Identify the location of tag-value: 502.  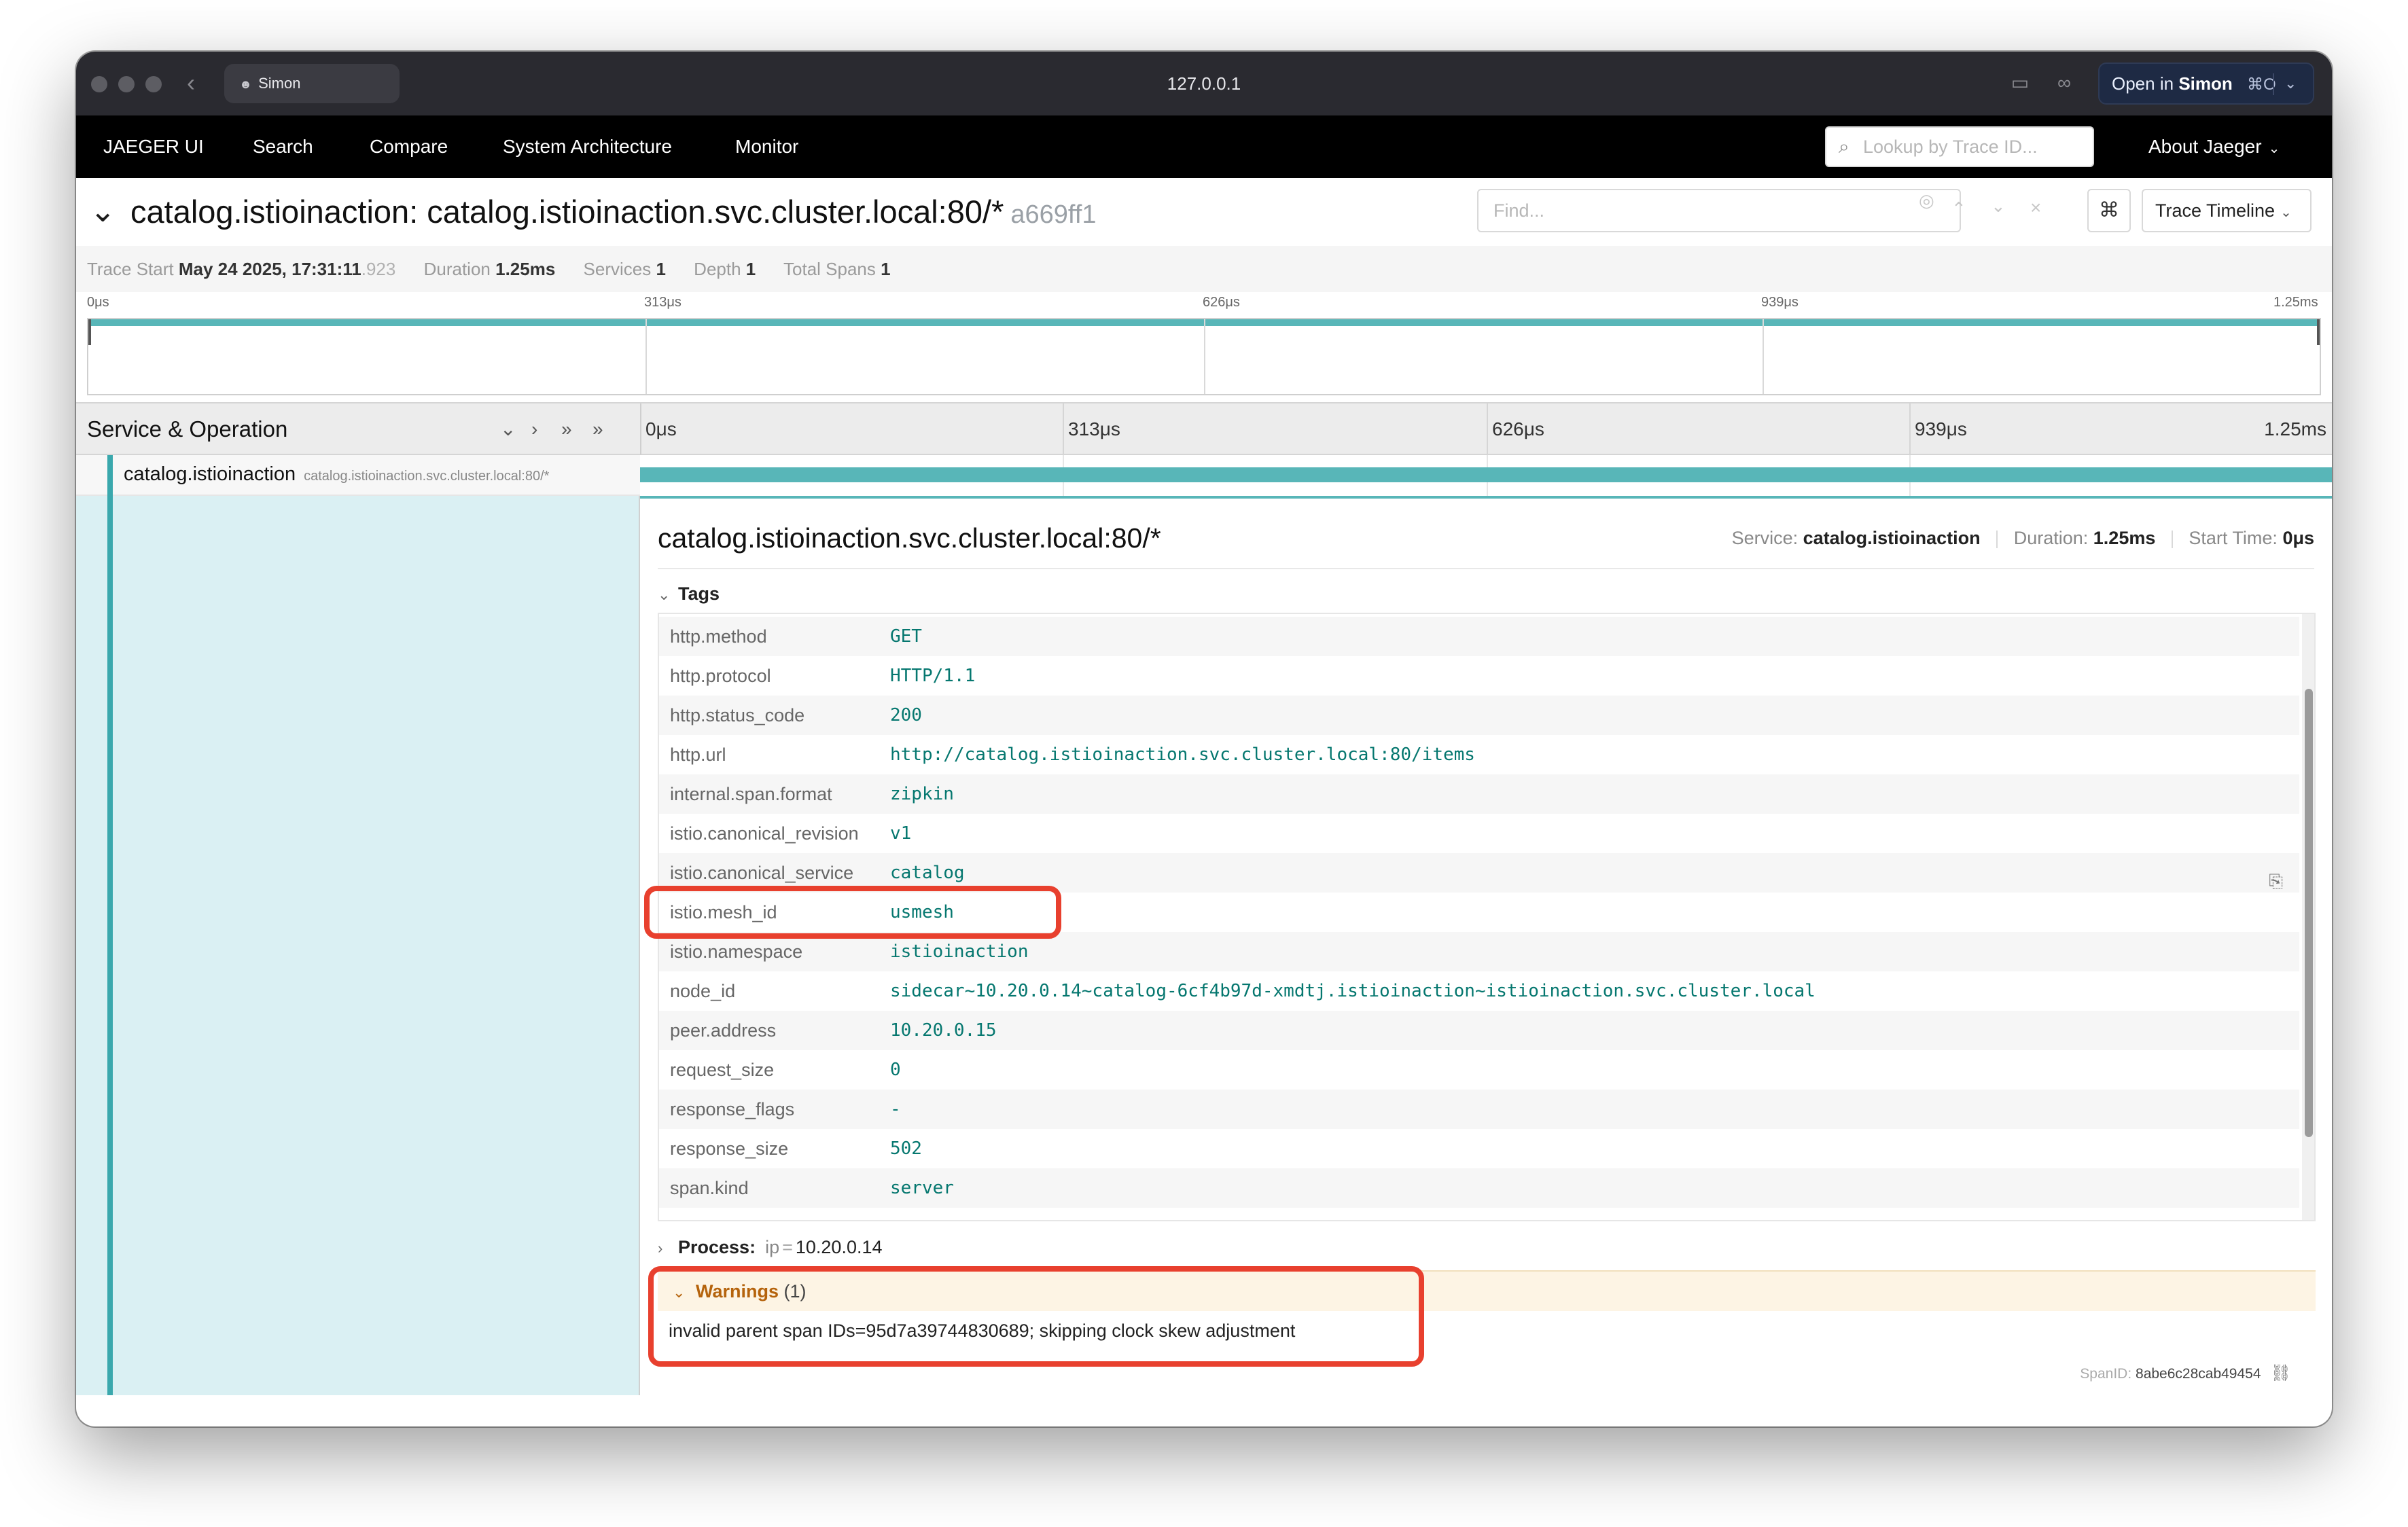
(906, 1148).